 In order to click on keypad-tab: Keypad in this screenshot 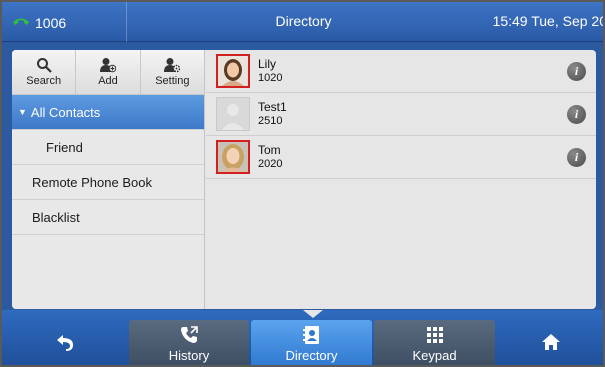, I will do `click(434, 342)`.